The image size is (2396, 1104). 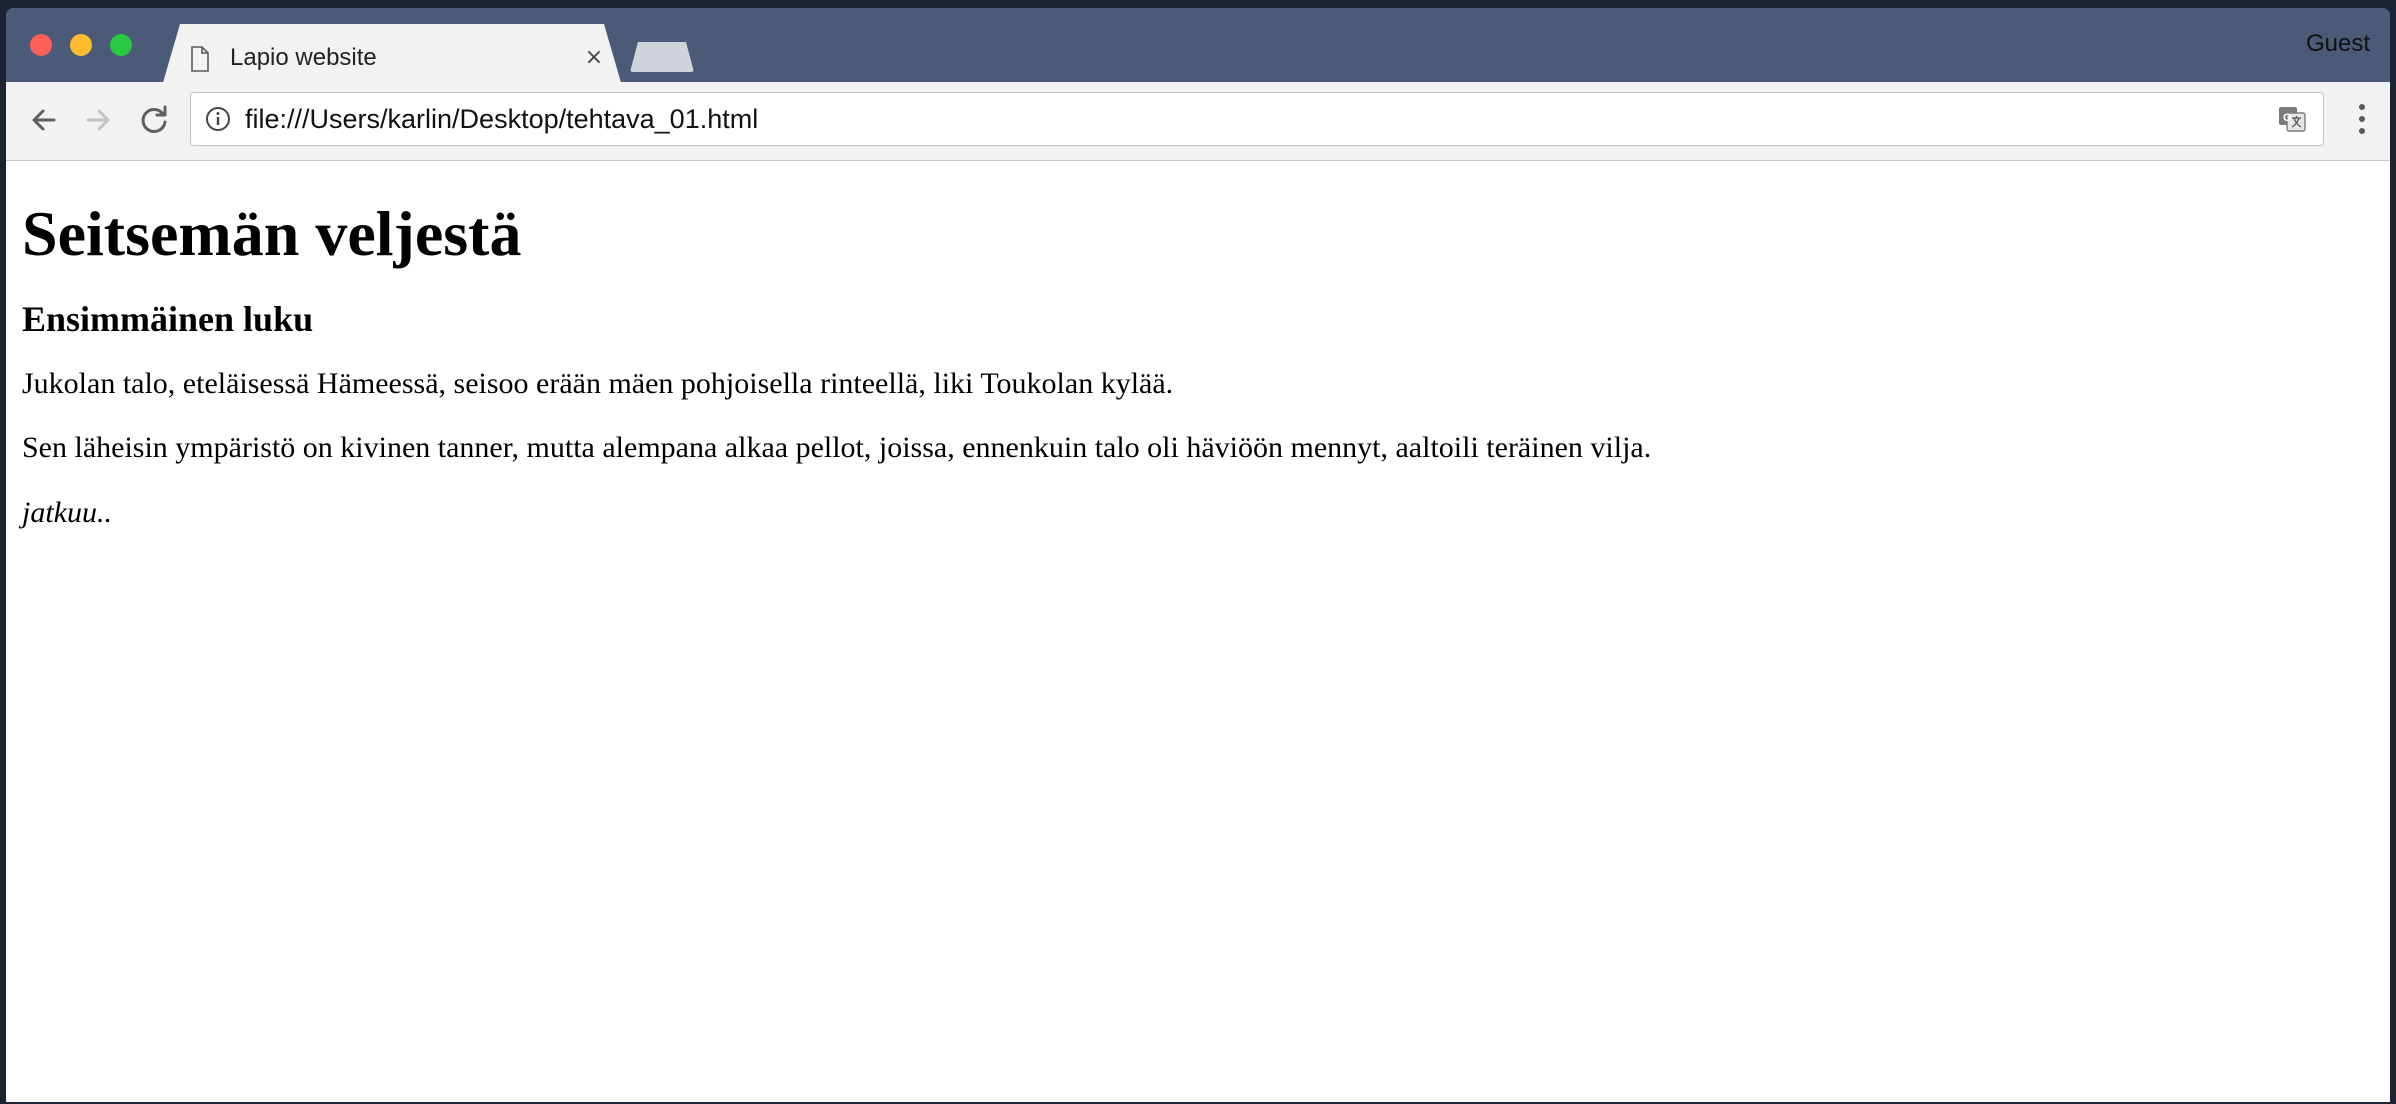 What do you see at coordinates (1198, 47) in the screenshot?
I see `title-bar: Lapio website × Guest` at bounding box center [1198, 47].